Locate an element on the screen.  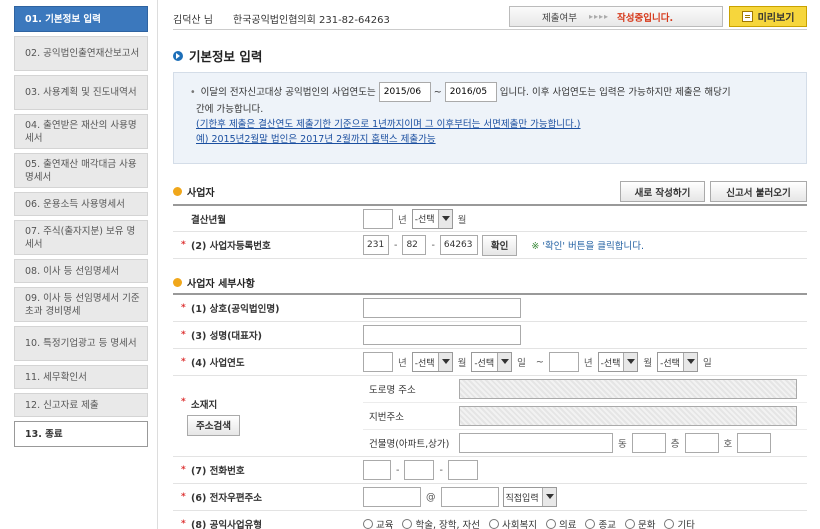
radio-education: 교육 is located at coordinates (378, 523).